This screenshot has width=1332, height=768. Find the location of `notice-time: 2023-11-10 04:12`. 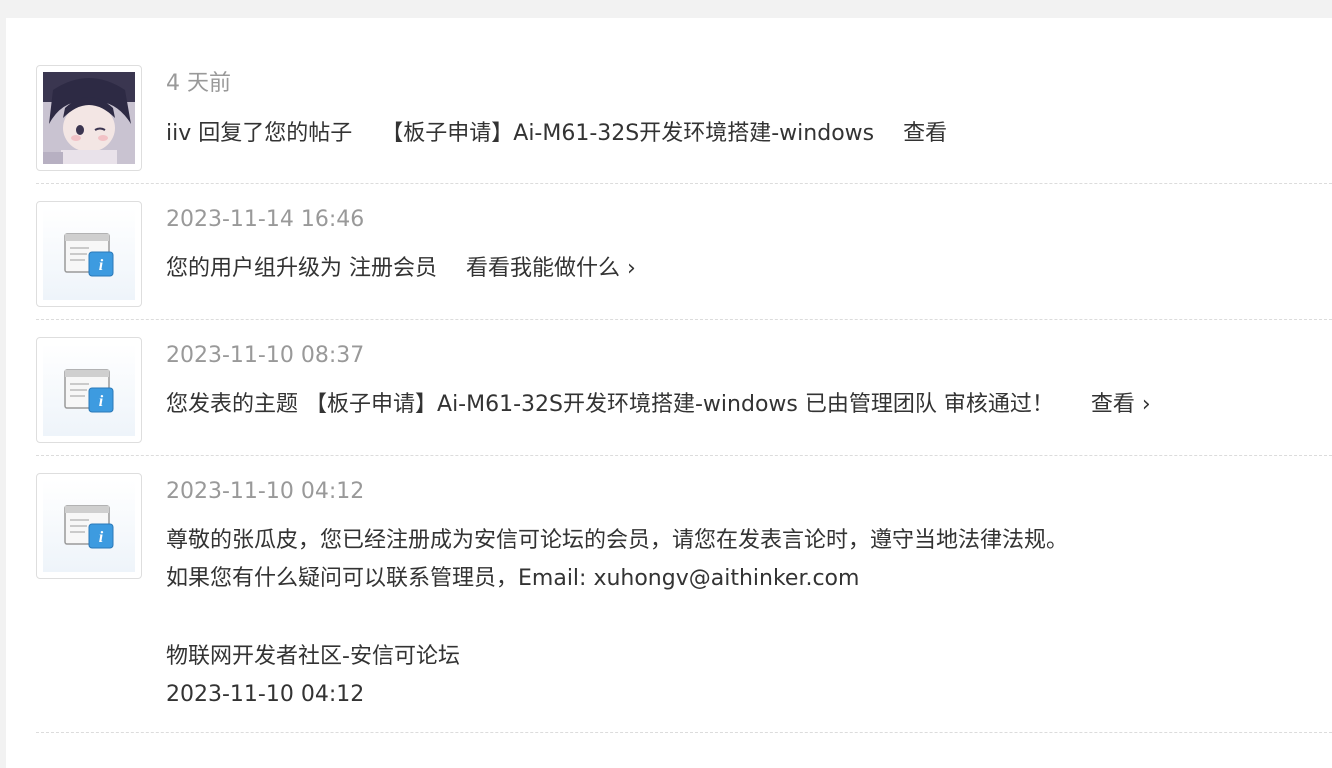

notice-time: 2023-11-10 04:12 is located at coordinates (265, 491).